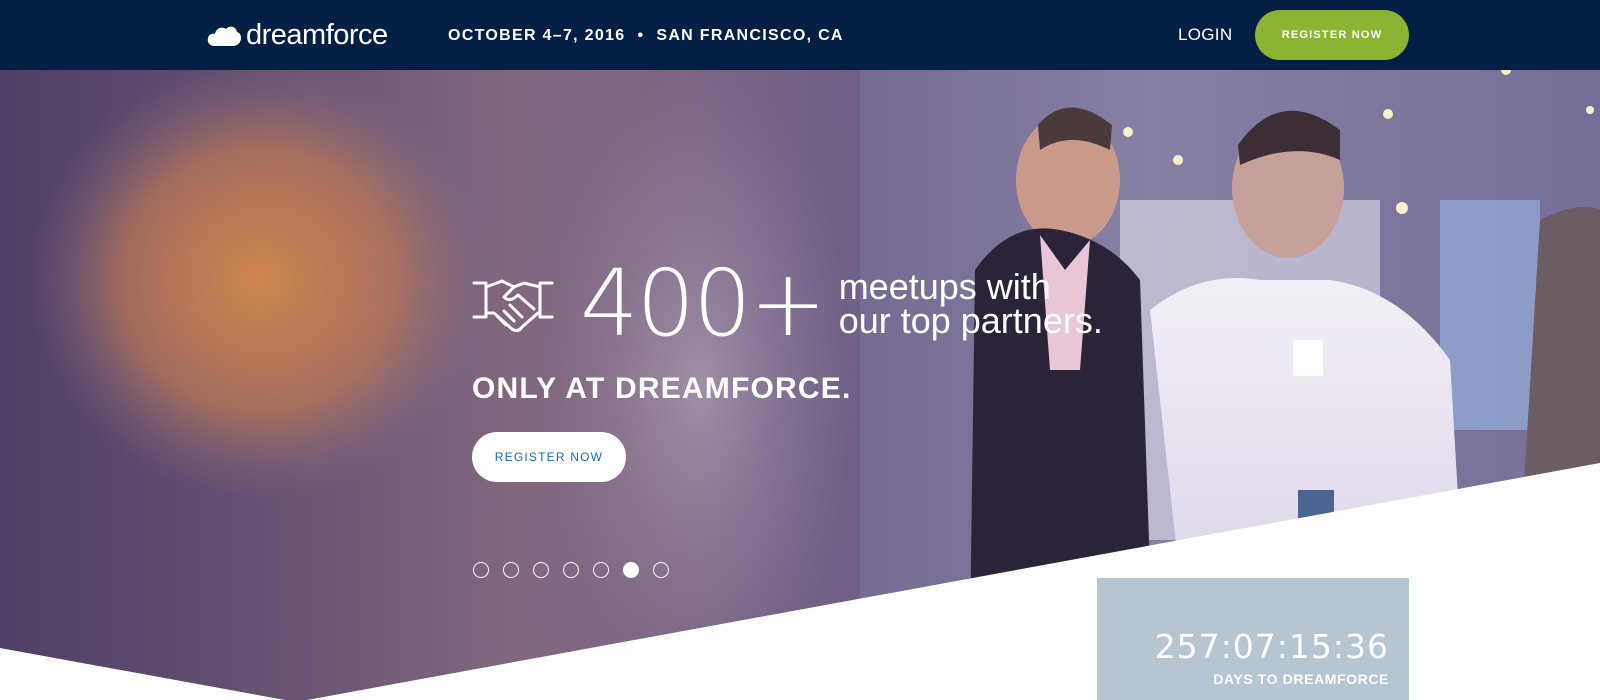  I want to click on register-now-button: REGISTER NOW, so click(1332, 35).